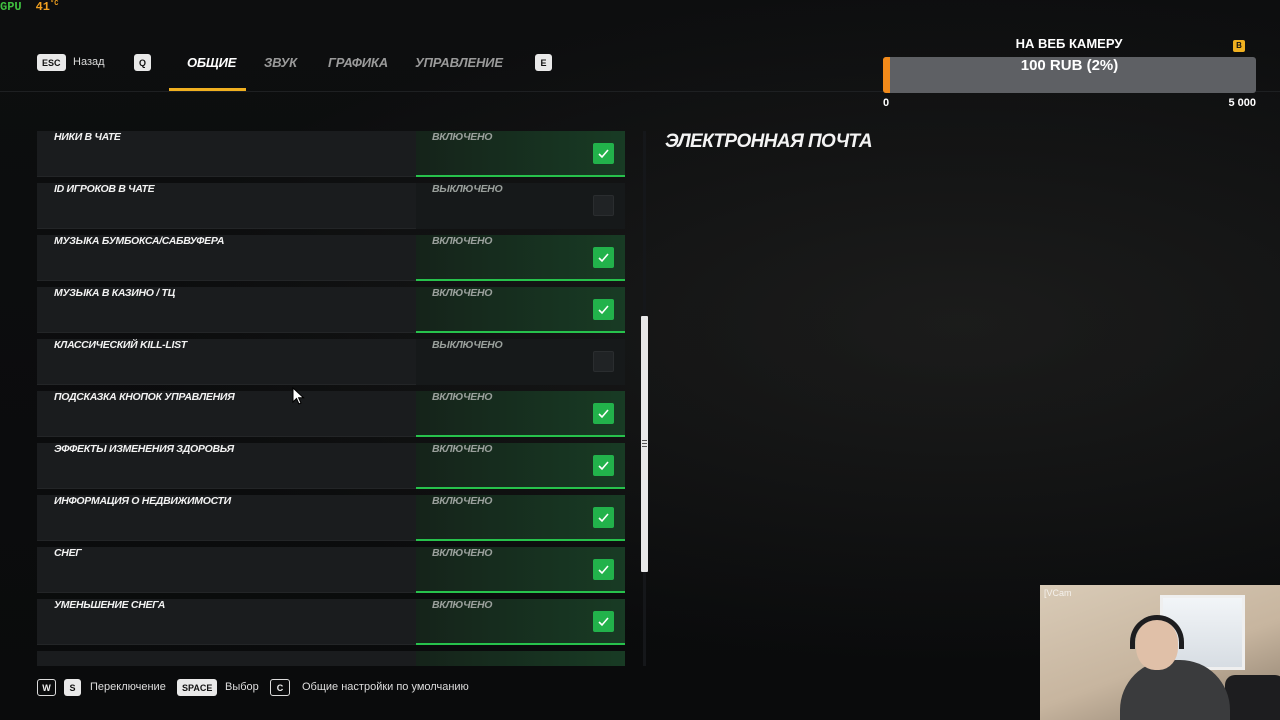 This screenshot has width=1280, height=720. Describe the element at coordinates (331, 570) in the screenshot. I see `setting-row: Снег Включено` at that location.